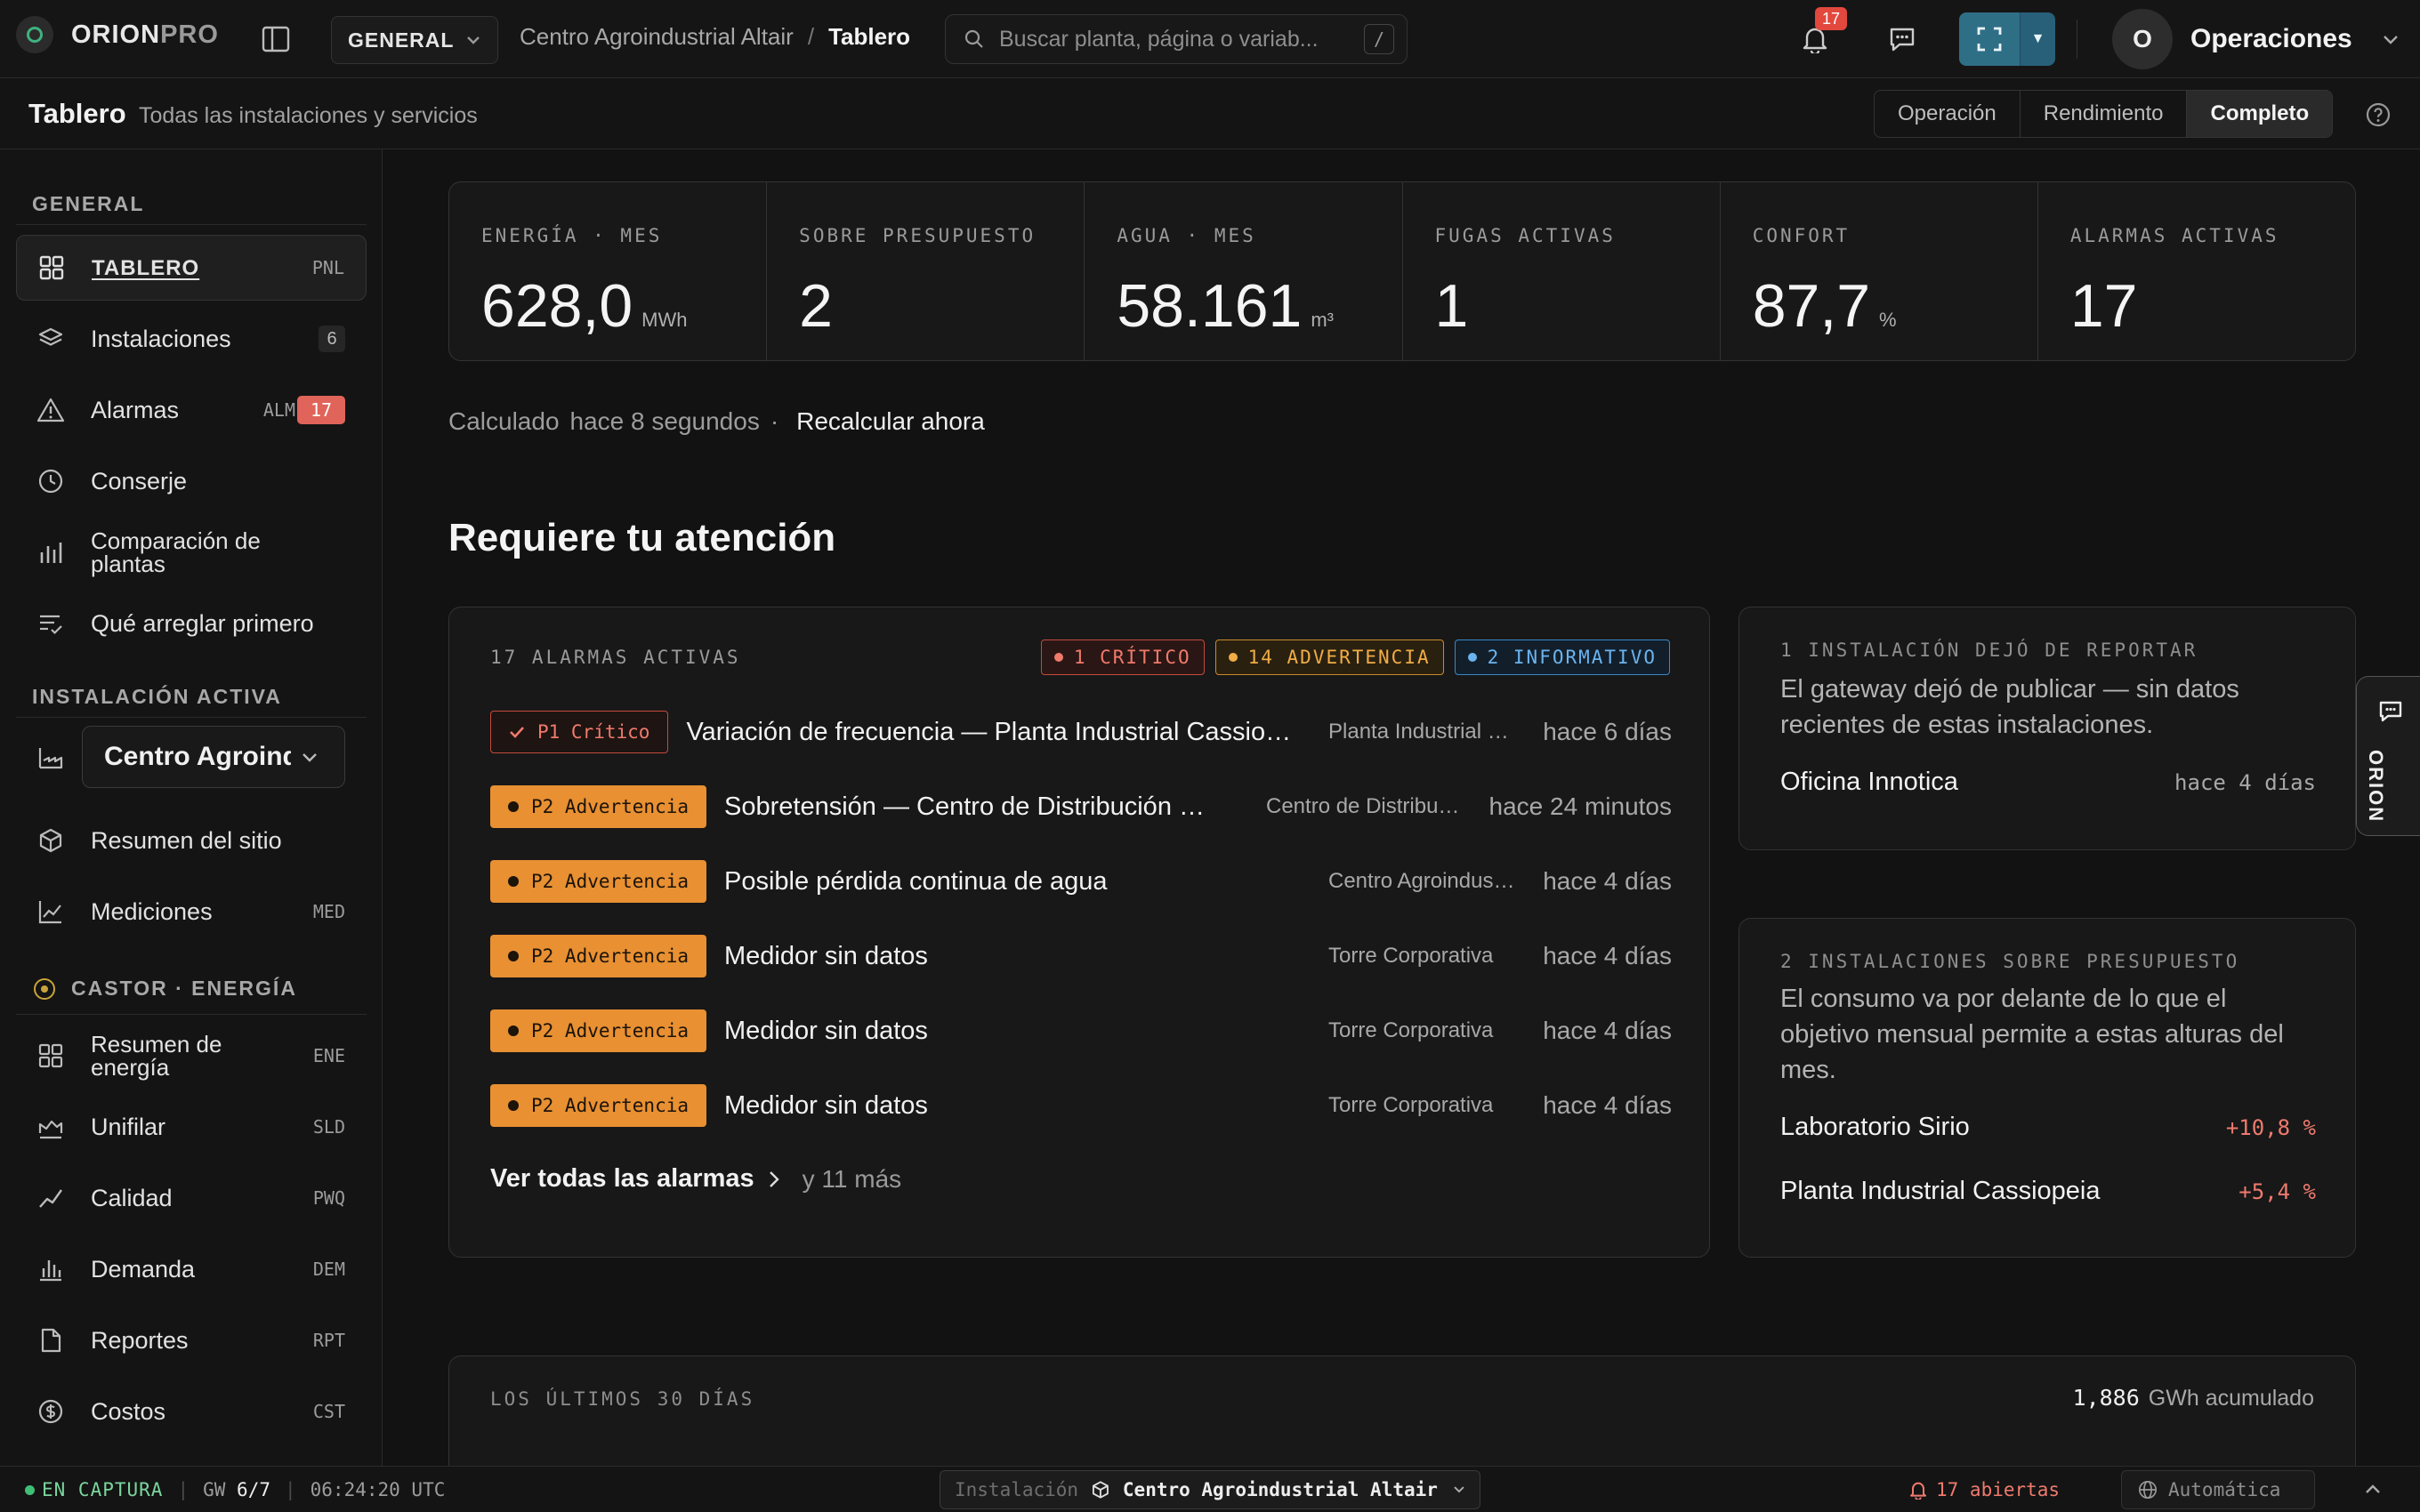  Describe the element at coordinates (1379, 39) in the screenshot. I see `search-shortcut-key: /` at that location.